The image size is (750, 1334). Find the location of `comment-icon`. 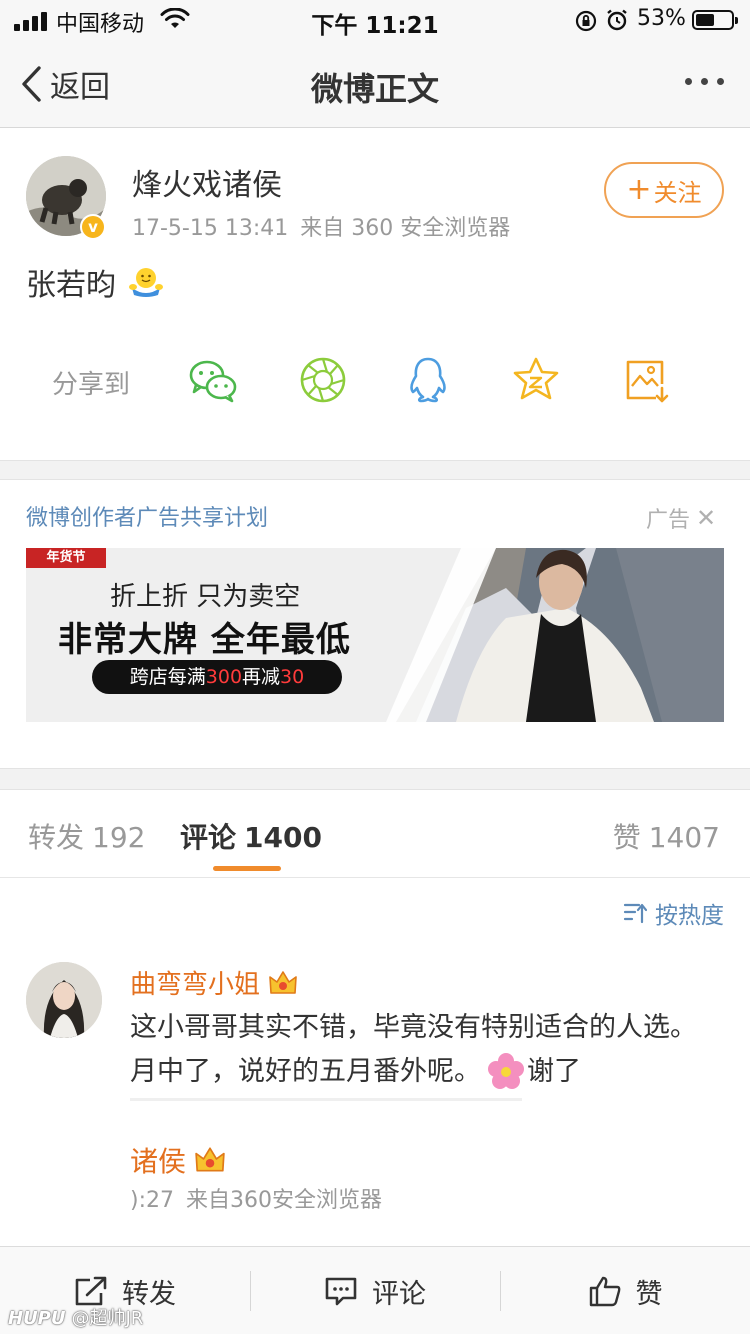

comment-icon is located at coordinates (341, 1291).